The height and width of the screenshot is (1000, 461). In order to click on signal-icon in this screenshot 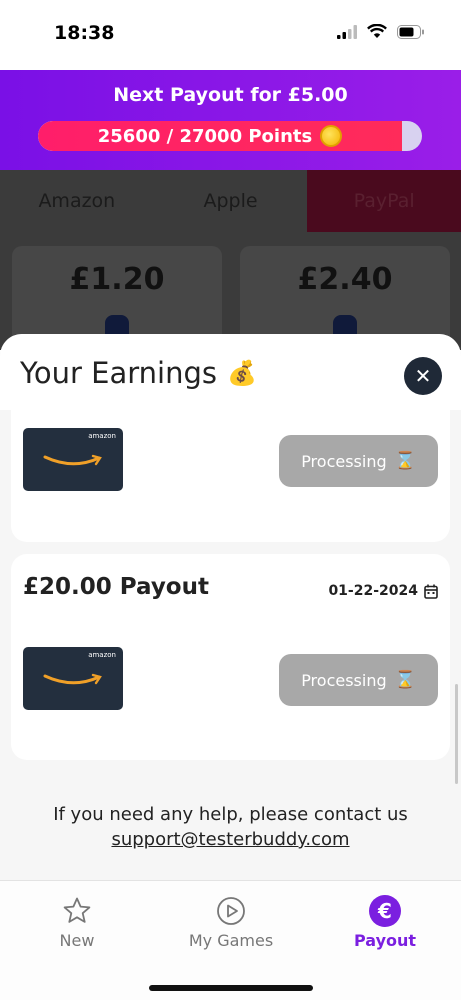, I will do `click(347, 31)`.